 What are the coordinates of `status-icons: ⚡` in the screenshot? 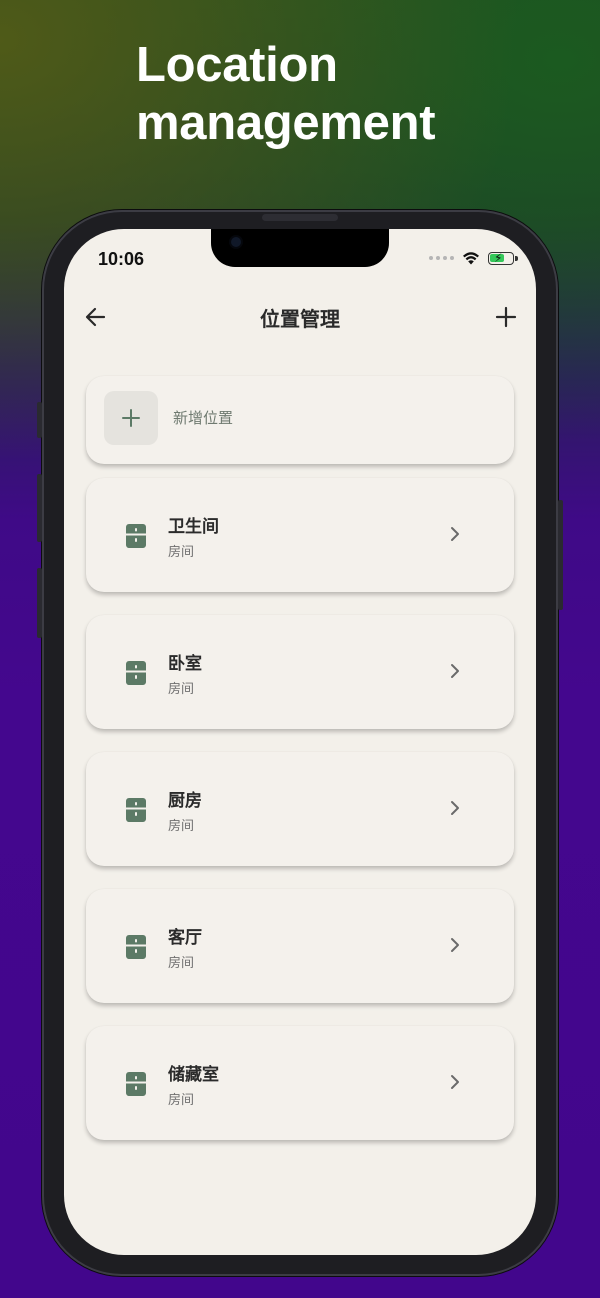 It's located at (473, 258).